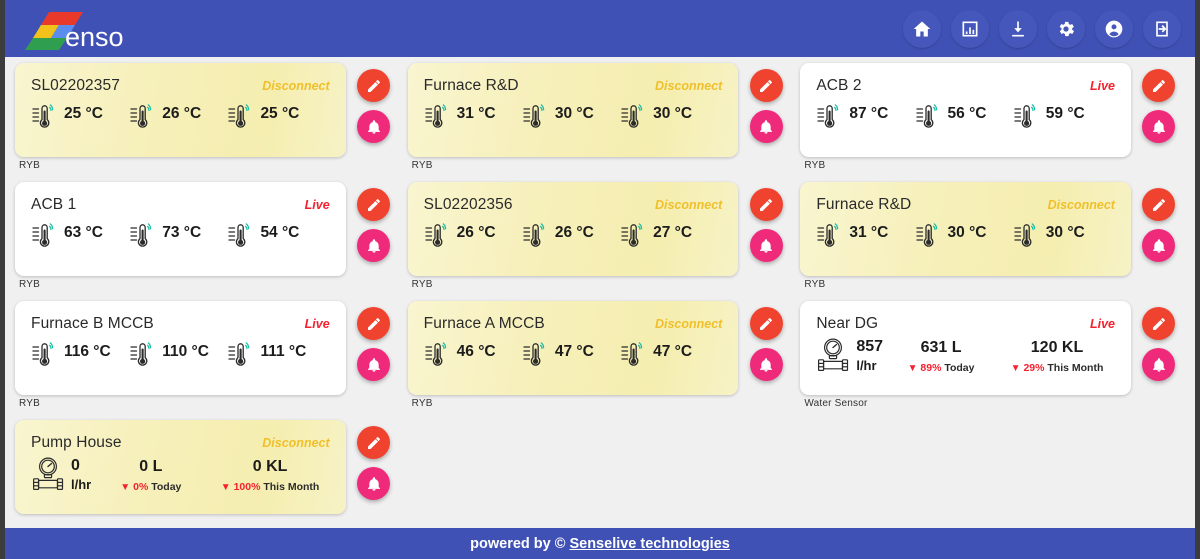 The height and width of the screenshot is (559, 1200). Describe the element at coordinates (151, 466) in the screenshot. I see `today-value: 0 L` at that location.